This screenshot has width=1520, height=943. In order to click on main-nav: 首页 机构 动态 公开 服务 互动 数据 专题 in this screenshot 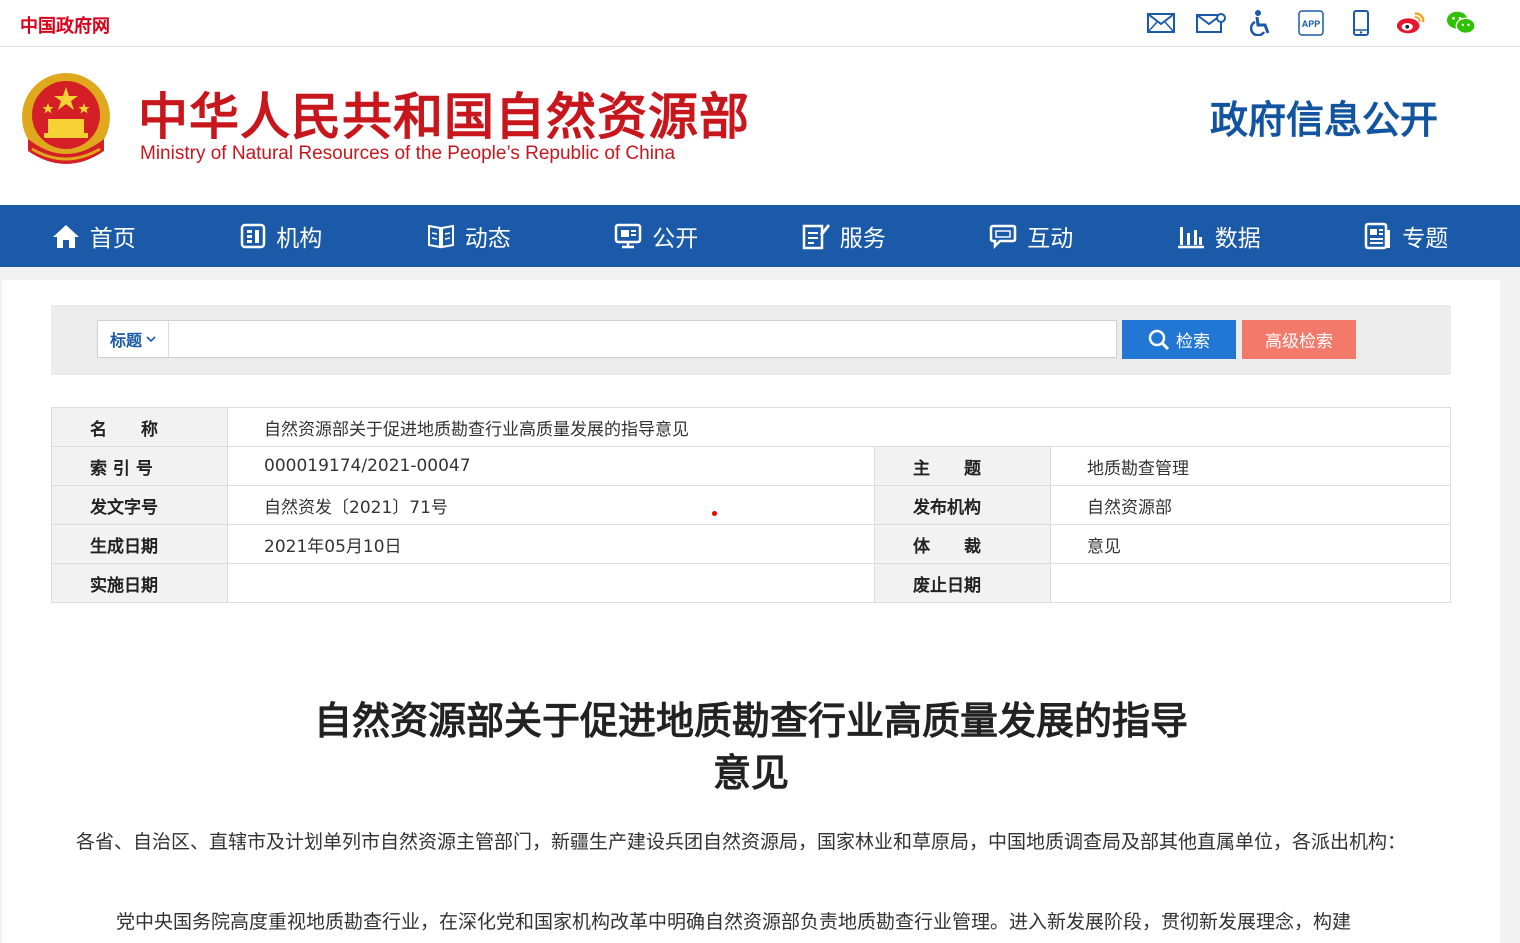, I will do `click(760, 236)`.